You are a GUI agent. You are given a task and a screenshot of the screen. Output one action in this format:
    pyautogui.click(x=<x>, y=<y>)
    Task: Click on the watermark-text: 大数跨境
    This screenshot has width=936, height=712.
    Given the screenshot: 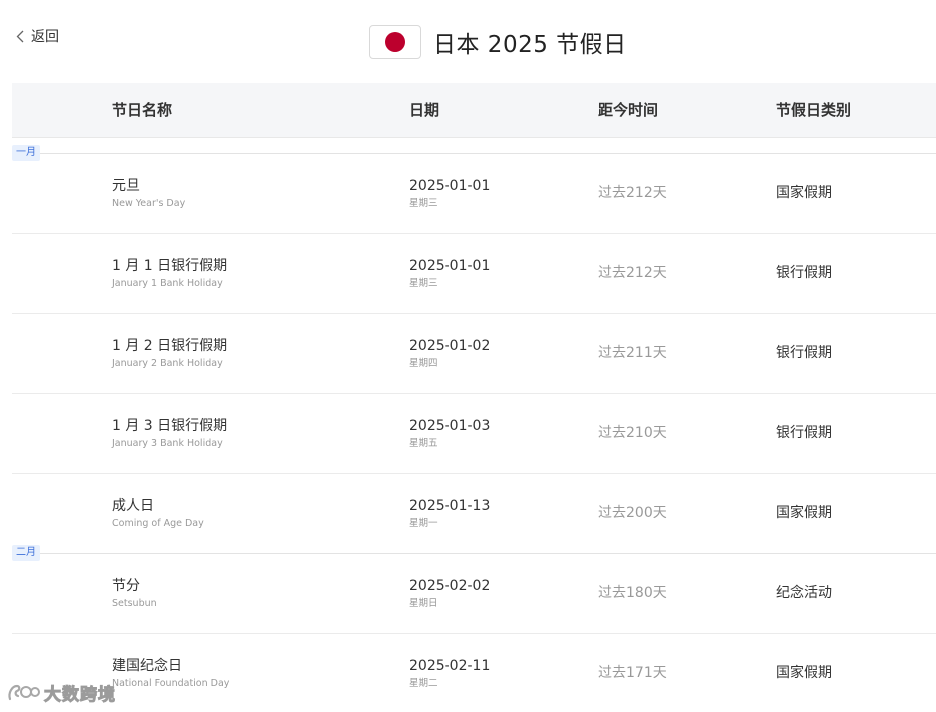 What is the action you would take?
    pyautogui.click(x=80, y=695)
    